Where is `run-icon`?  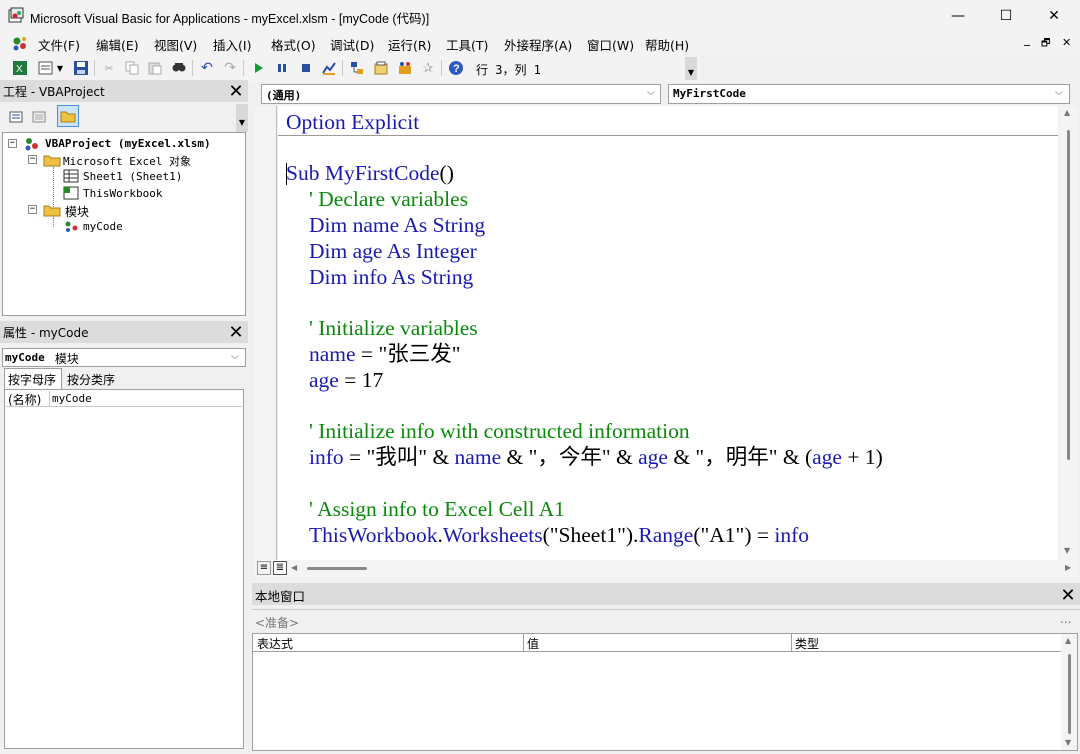 run-icon is located at coordinates (258, 68).